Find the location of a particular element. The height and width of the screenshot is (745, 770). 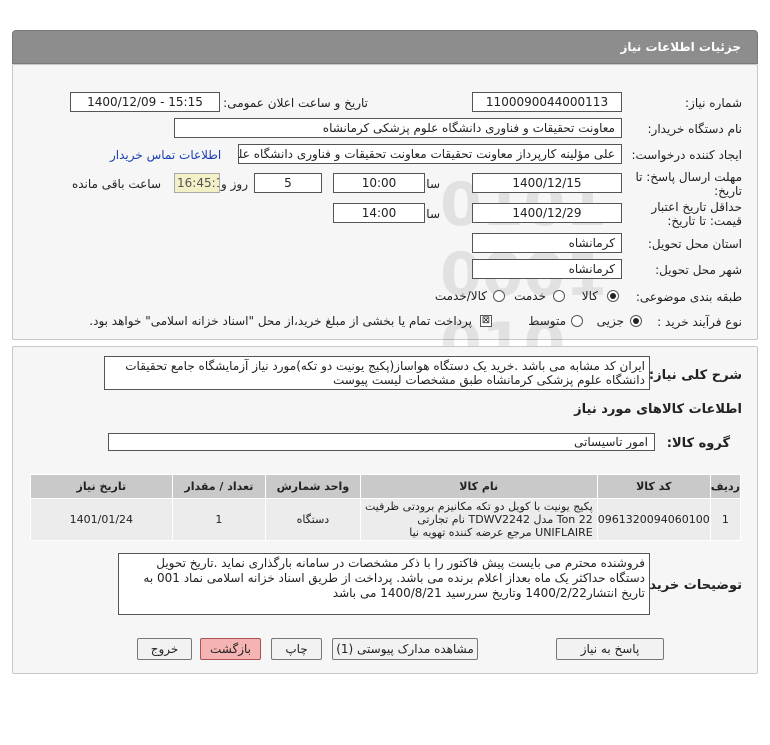

page-title: جزئیات اطلاعات نیاز is located at coordinates (680, 47).